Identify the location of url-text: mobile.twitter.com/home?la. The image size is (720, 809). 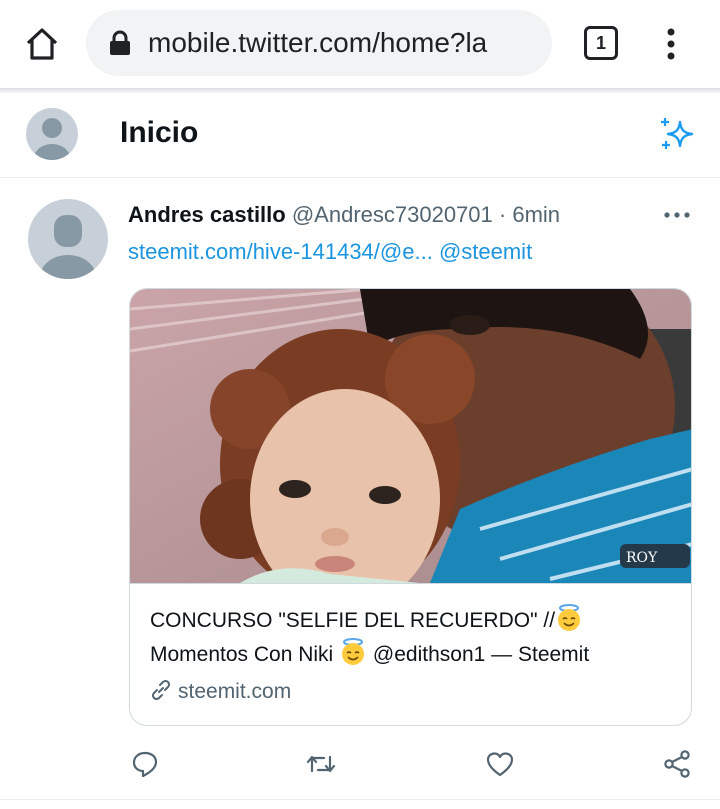
(345, 43).